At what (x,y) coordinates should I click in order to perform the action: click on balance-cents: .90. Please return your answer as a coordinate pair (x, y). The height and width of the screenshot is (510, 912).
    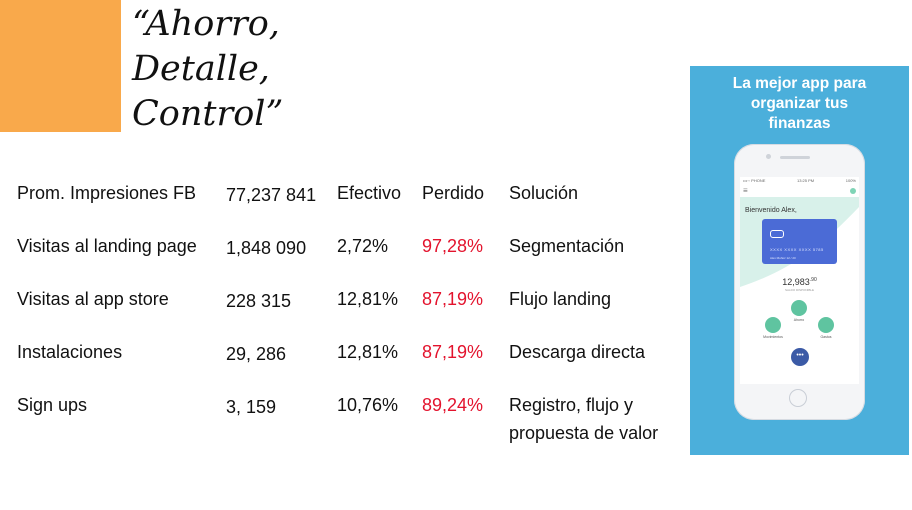
    Looking at the image, I should click on (813, 280).